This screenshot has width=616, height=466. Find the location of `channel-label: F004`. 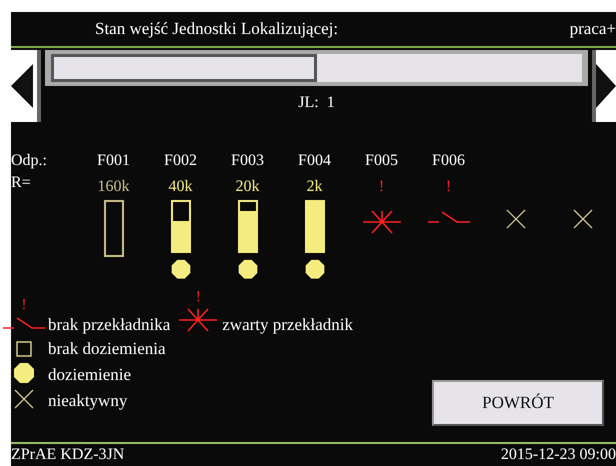

channel-label: F004 is located at coordinates (314, 160).